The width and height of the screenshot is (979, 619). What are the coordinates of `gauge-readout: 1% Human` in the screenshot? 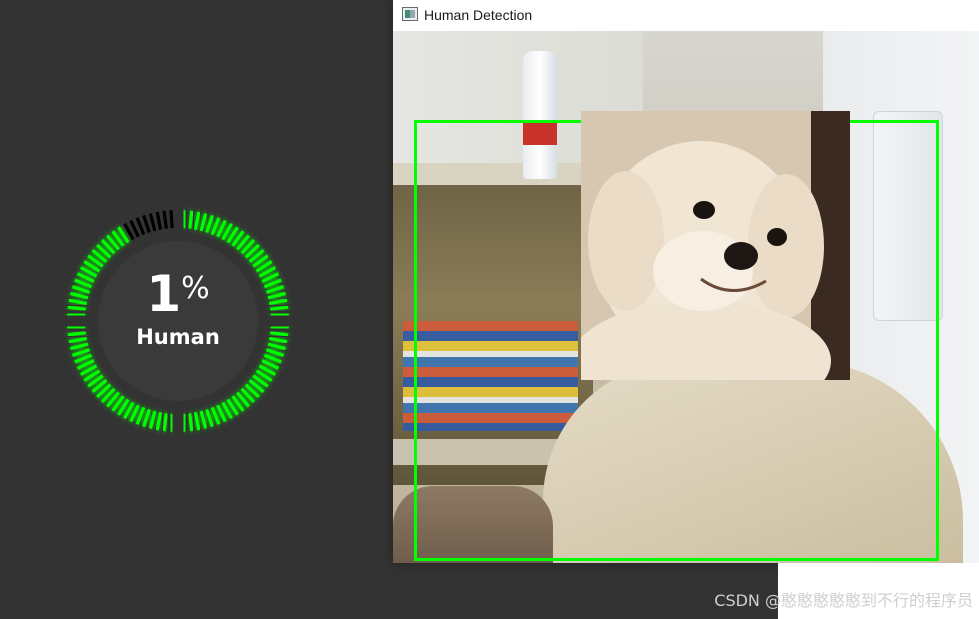 It's located at (178, 309).